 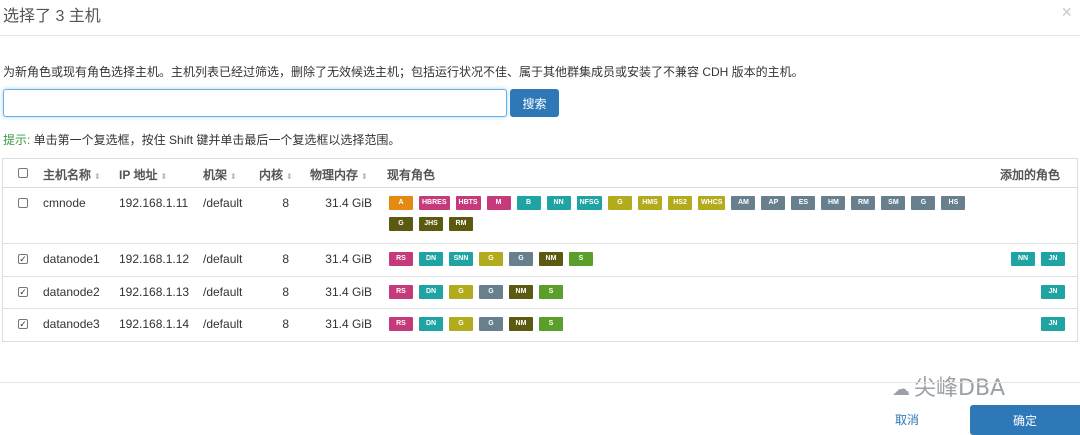 I want to click on header-cores: 内核 ⬍, so click(x=276, y=174).